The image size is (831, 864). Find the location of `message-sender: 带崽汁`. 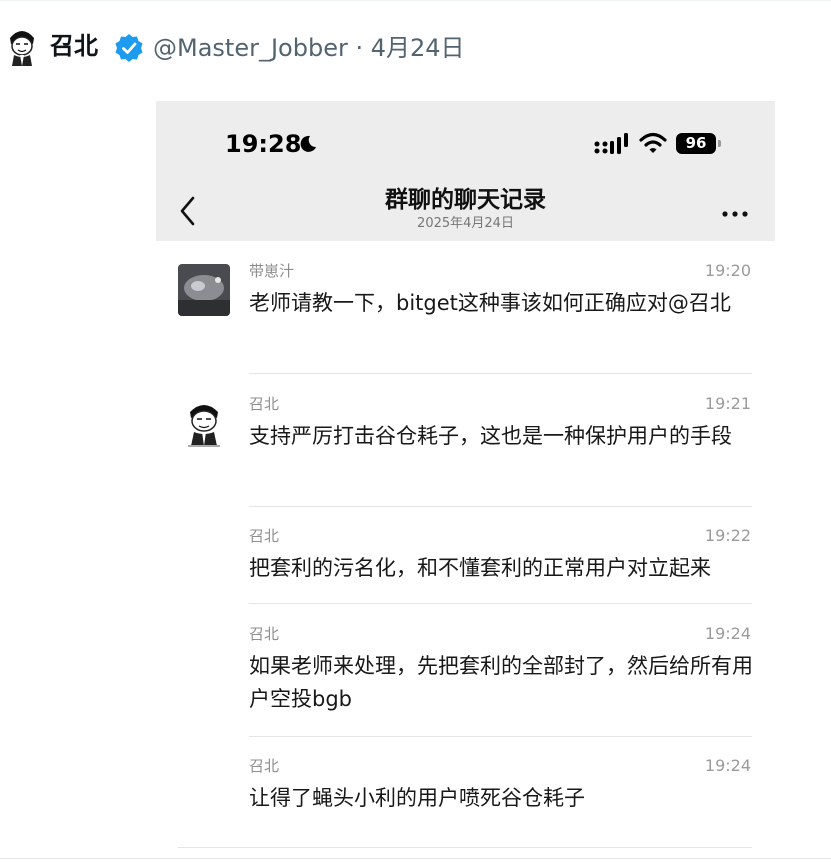

message-sender: 带崽汁 is located at coordinates (272, 271).